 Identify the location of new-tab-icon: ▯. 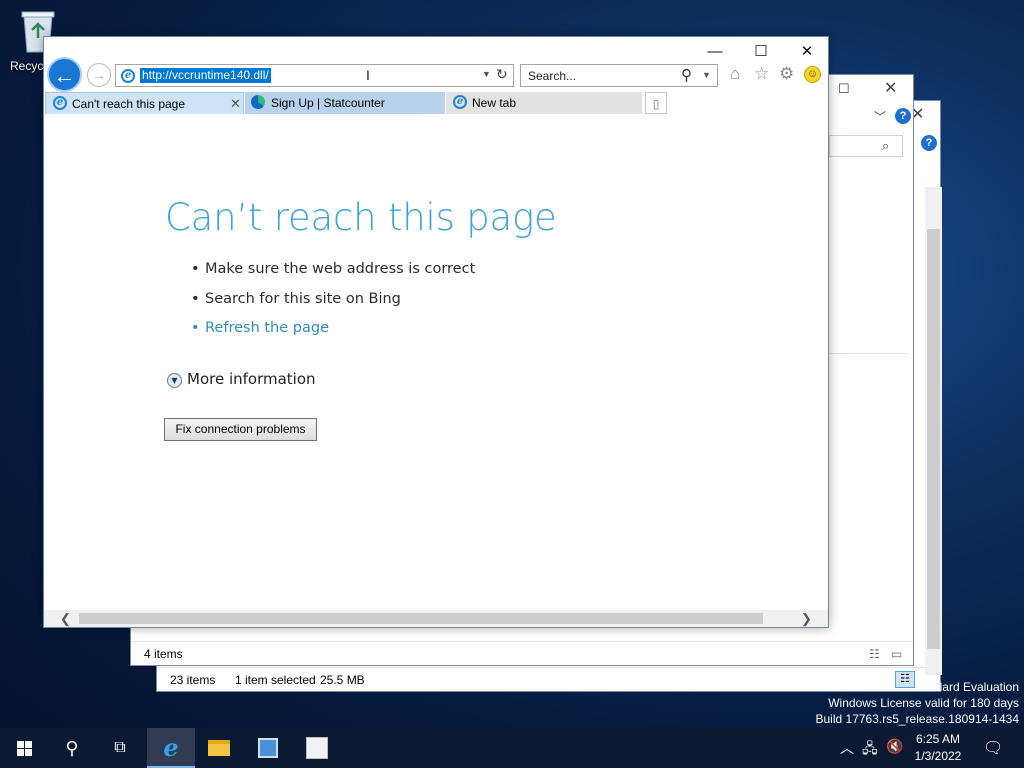
(656, 104).